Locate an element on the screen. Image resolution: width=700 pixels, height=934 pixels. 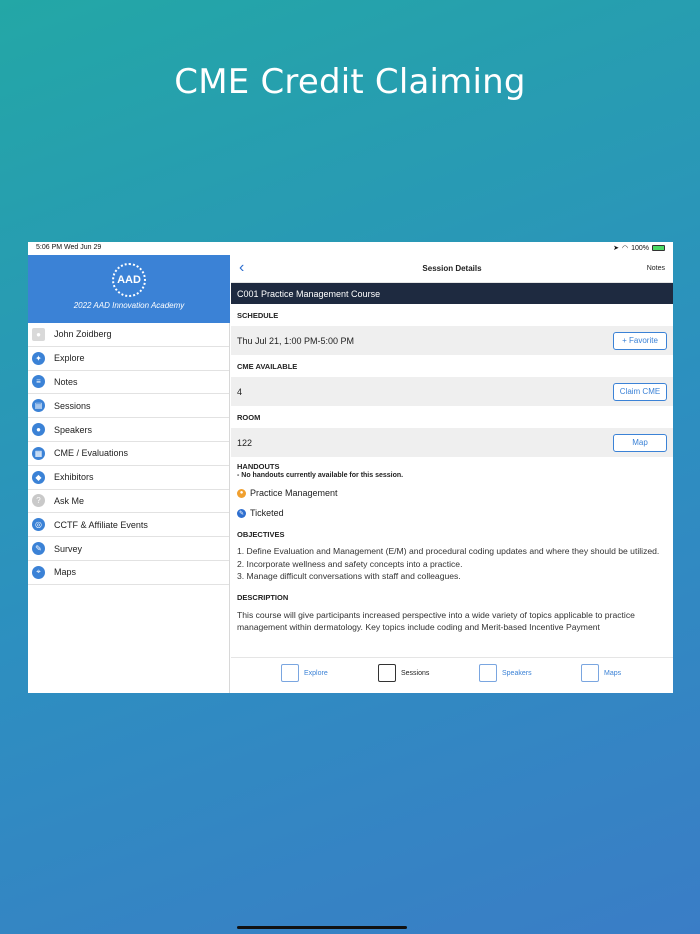
room-row: 122 Map is located at coordinates (452, 442).